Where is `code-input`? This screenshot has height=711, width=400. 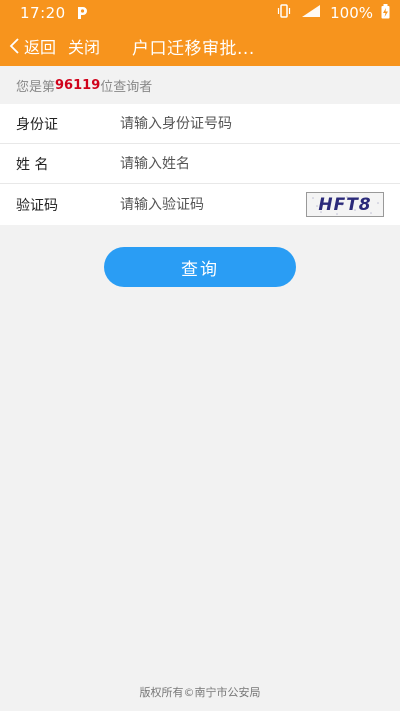 code-input is located at coordinates (205, 204).